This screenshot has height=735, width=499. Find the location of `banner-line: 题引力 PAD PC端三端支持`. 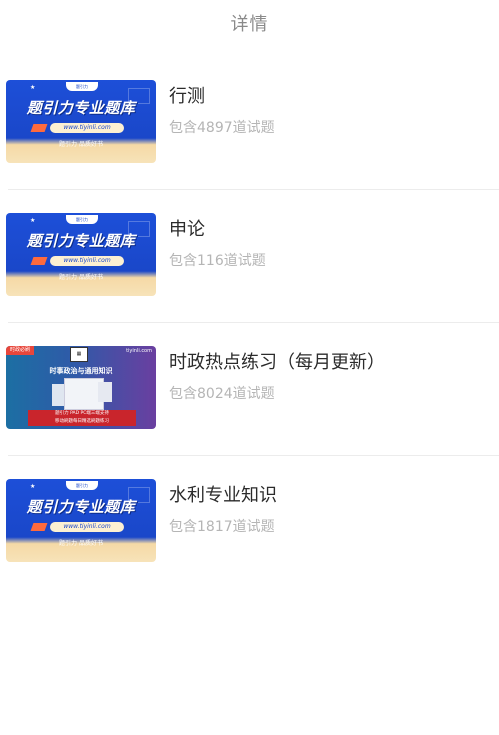

banner-line: 题引力 PAD PC端三端支持 is located at coordinates (82, 413).